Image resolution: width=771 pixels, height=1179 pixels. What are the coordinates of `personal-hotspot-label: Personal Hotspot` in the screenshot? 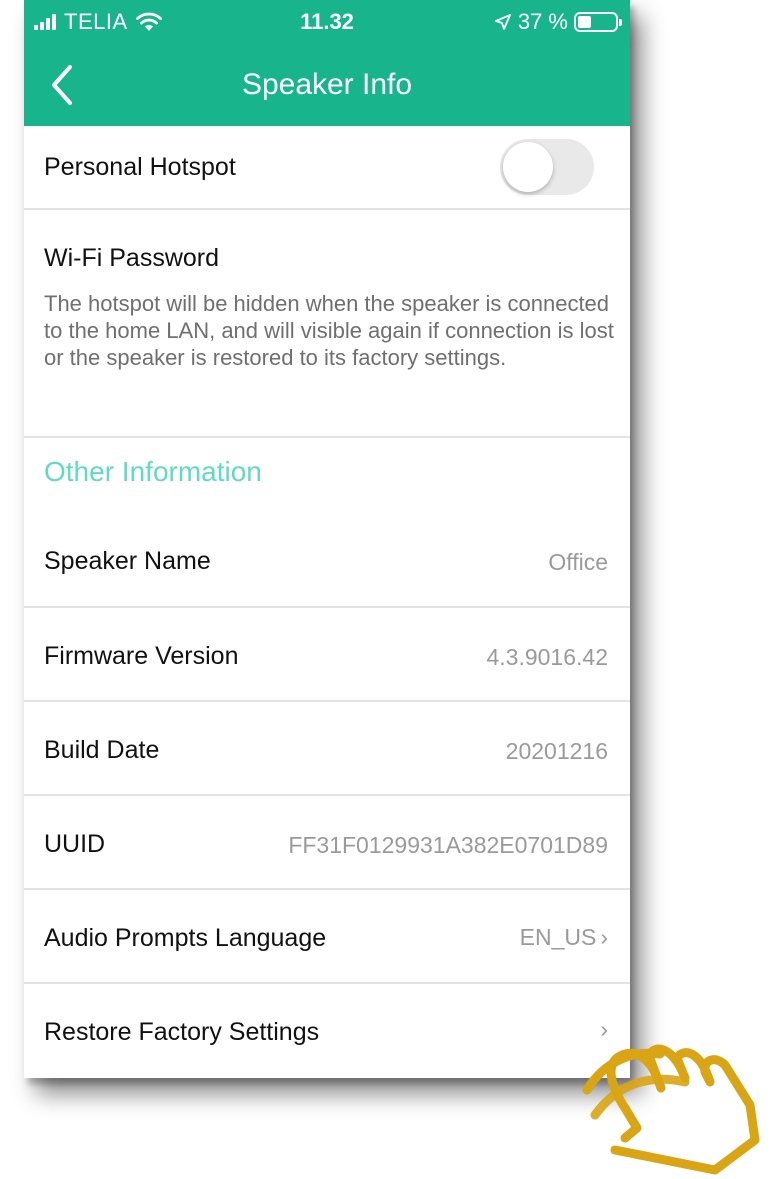 It's located at (140, 167).